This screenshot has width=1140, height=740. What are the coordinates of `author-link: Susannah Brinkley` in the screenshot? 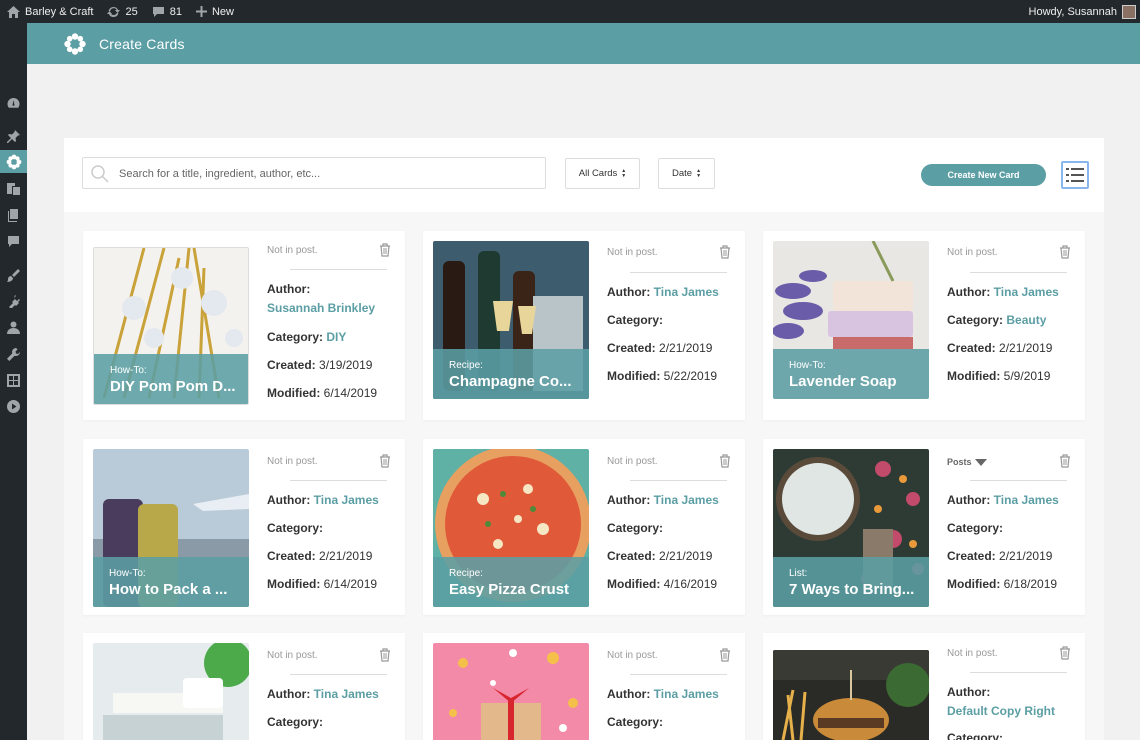 It's located at (321, 308).